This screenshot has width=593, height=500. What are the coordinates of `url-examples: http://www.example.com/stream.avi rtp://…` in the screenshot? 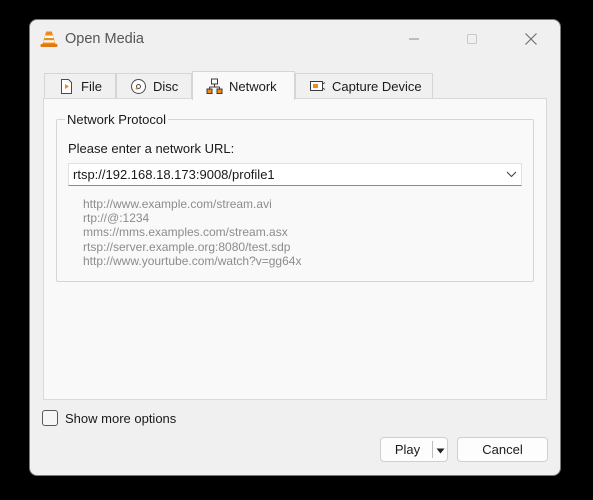 It's located at (192, 232).